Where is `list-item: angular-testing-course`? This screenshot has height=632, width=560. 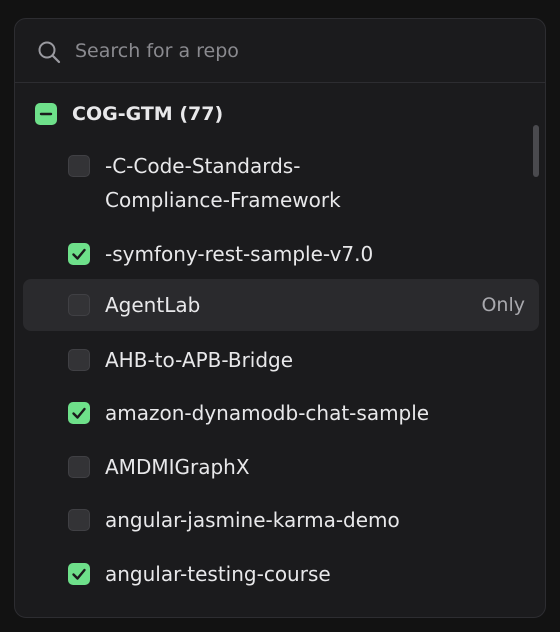 list-item: angular-testing-course is located at coordinates (280, 574).